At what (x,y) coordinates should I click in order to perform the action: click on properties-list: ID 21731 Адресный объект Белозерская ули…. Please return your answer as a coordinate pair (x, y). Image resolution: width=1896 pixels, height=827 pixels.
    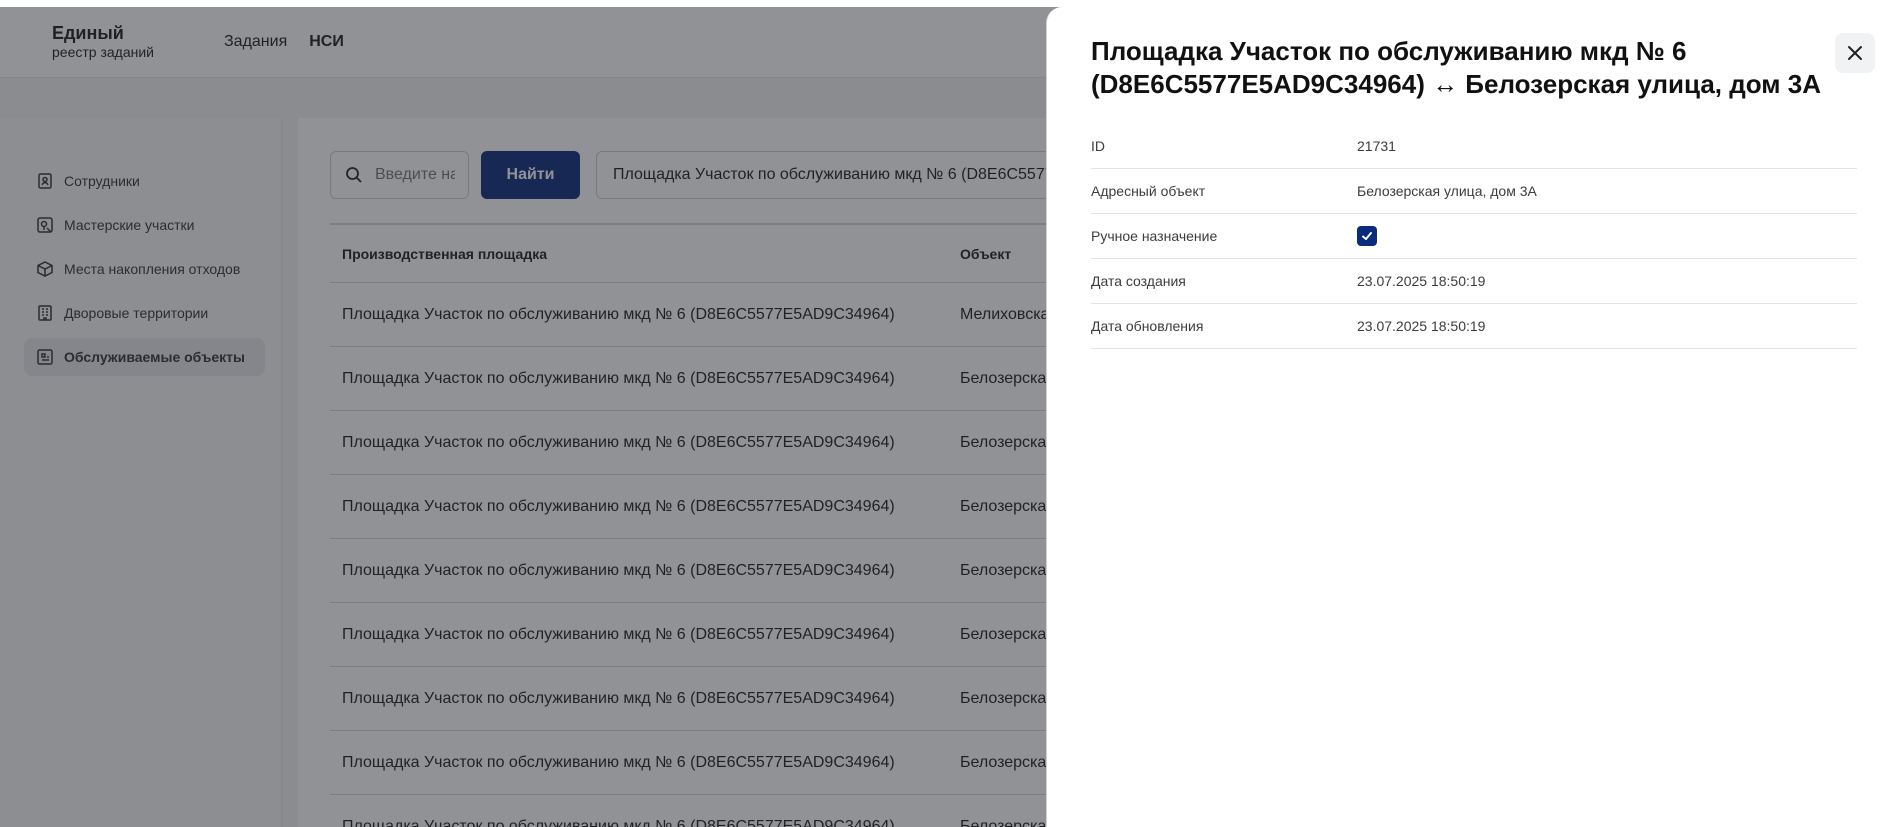
    Looking at the image, I should click on (1474, 236).